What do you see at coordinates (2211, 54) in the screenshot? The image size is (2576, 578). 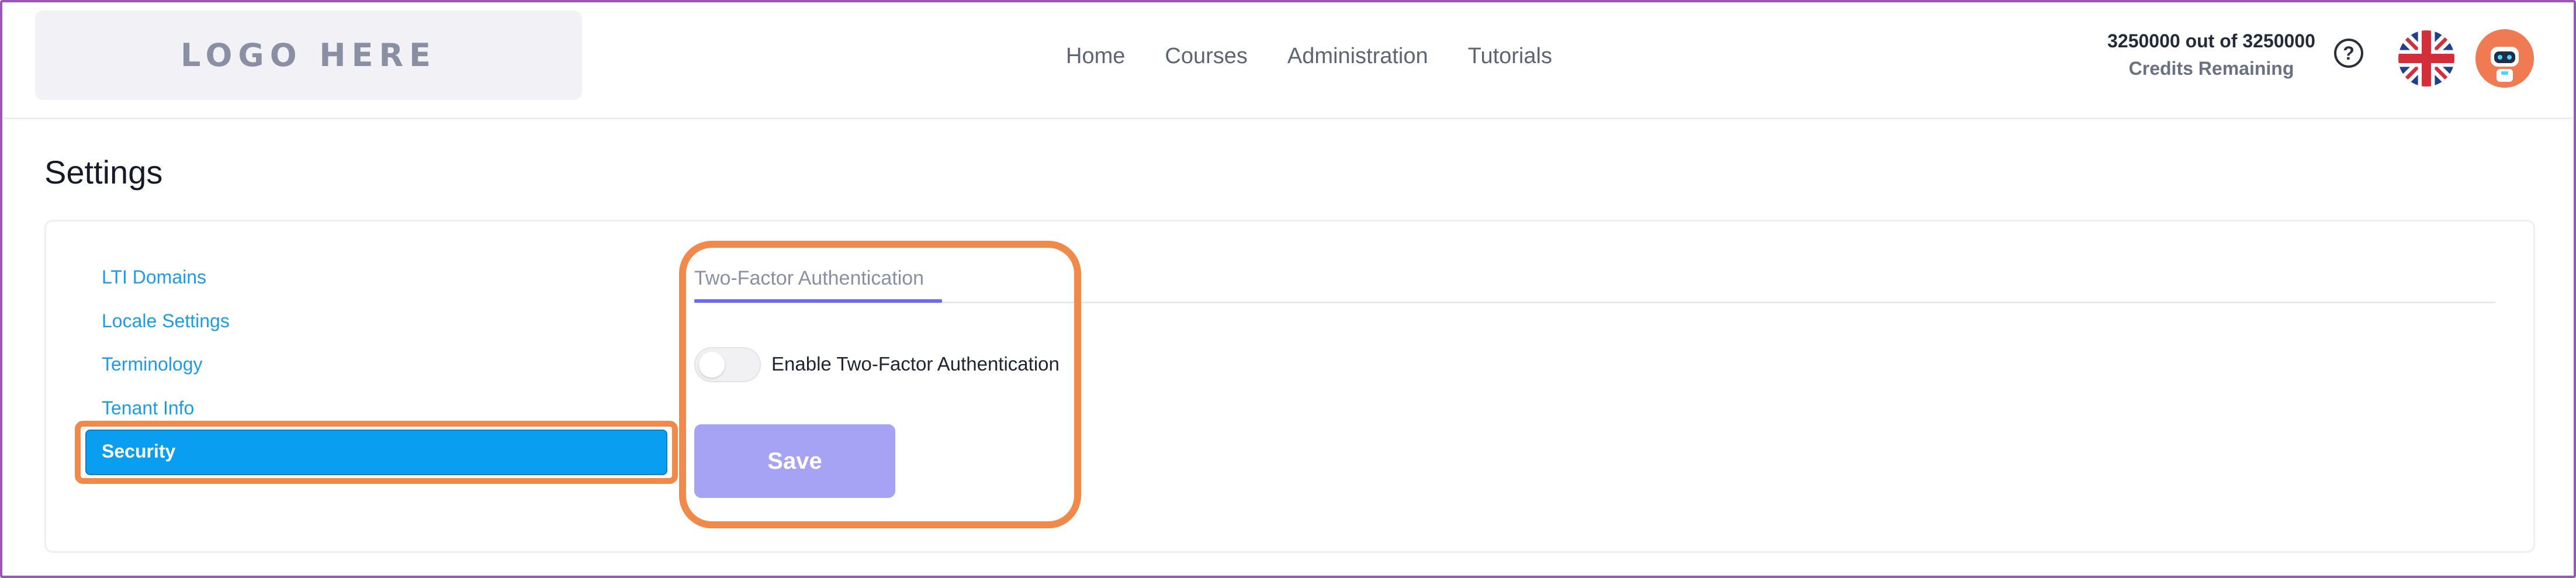 I see `credits-display: 3250000 out of 3250000 Credits Remaining` at bounding box center [2211, 54].